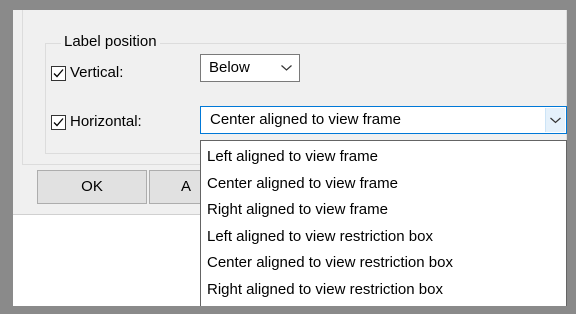 This screenshot has height=314, width=576. I want to click on vertical-select-value: Below, so click(229, 67).